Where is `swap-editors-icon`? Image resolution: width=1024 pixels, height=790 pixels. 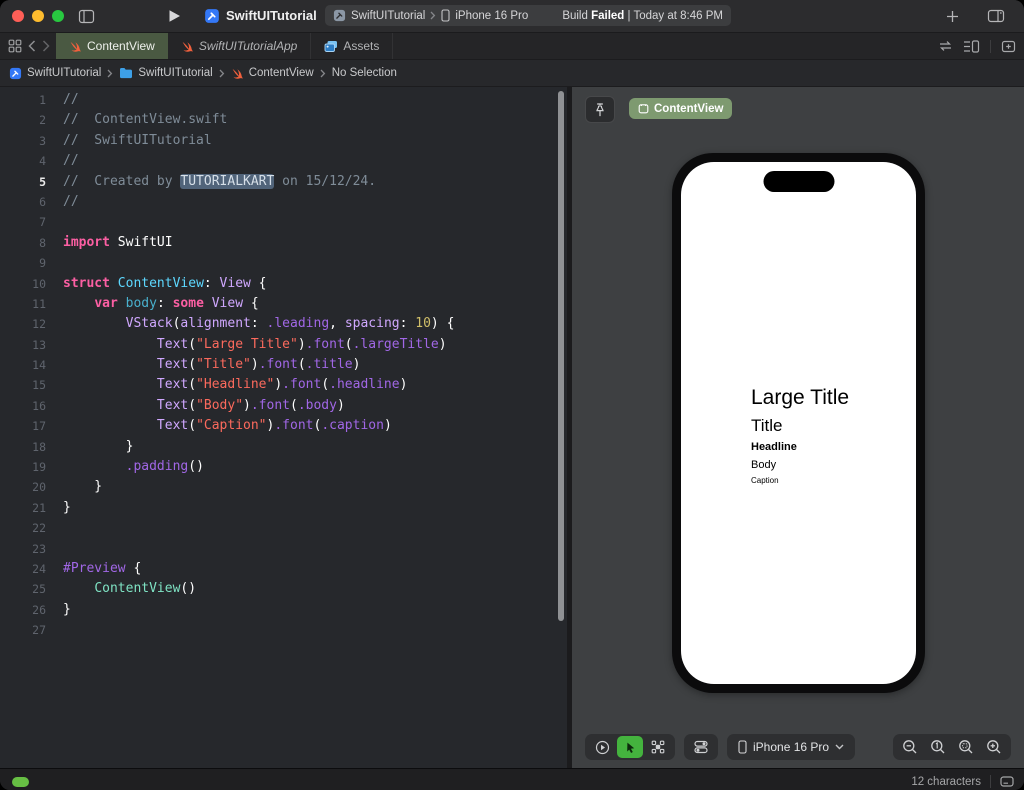
swap-editors-icon is located at coordinates (945, 46).